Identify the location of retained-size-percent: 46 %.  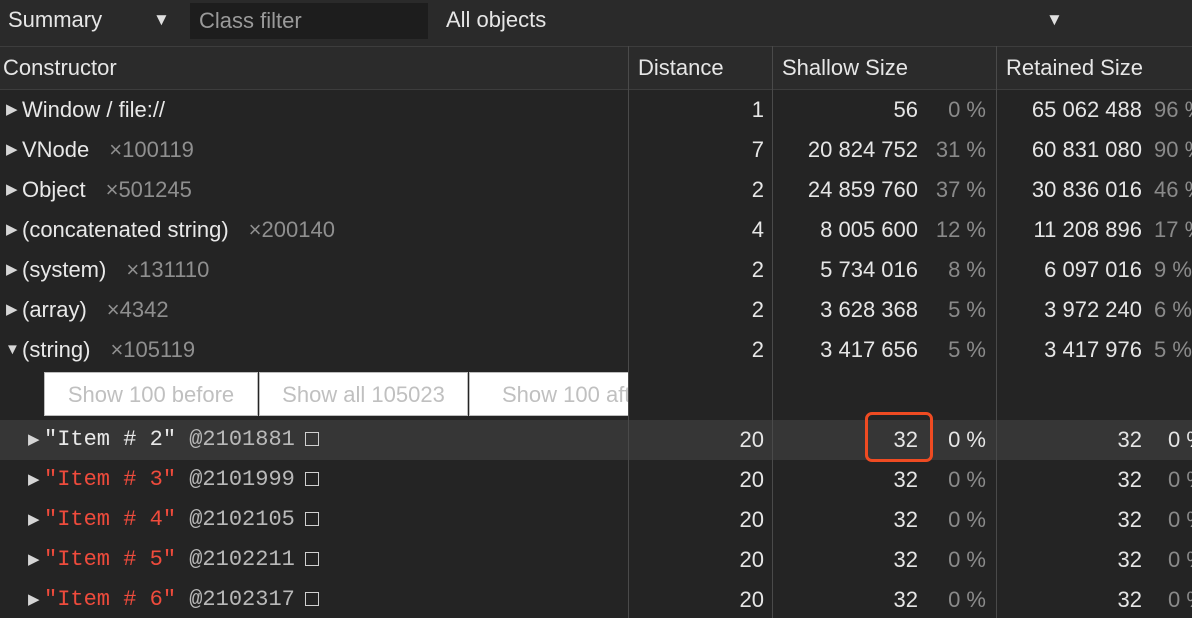
(1173, 189).